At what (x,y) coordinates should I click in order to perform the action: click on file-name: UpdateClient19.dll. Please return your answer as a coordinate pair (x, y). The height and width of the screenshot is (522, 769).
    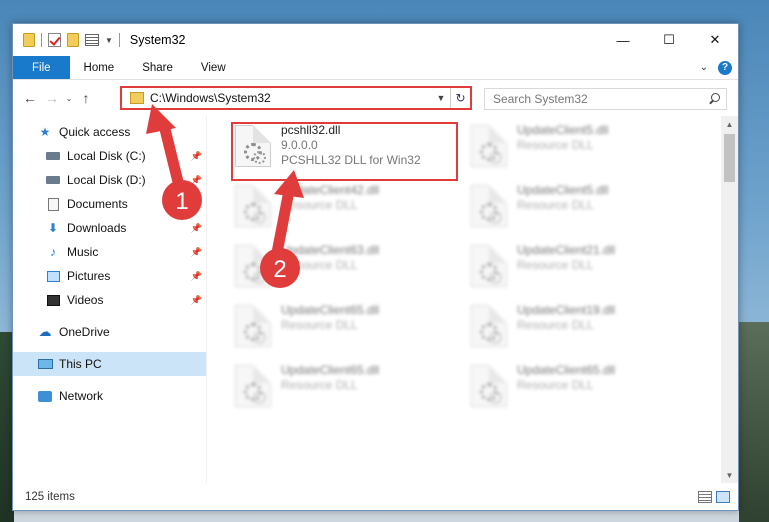
    Looking at the image, I should click on (566, 310).